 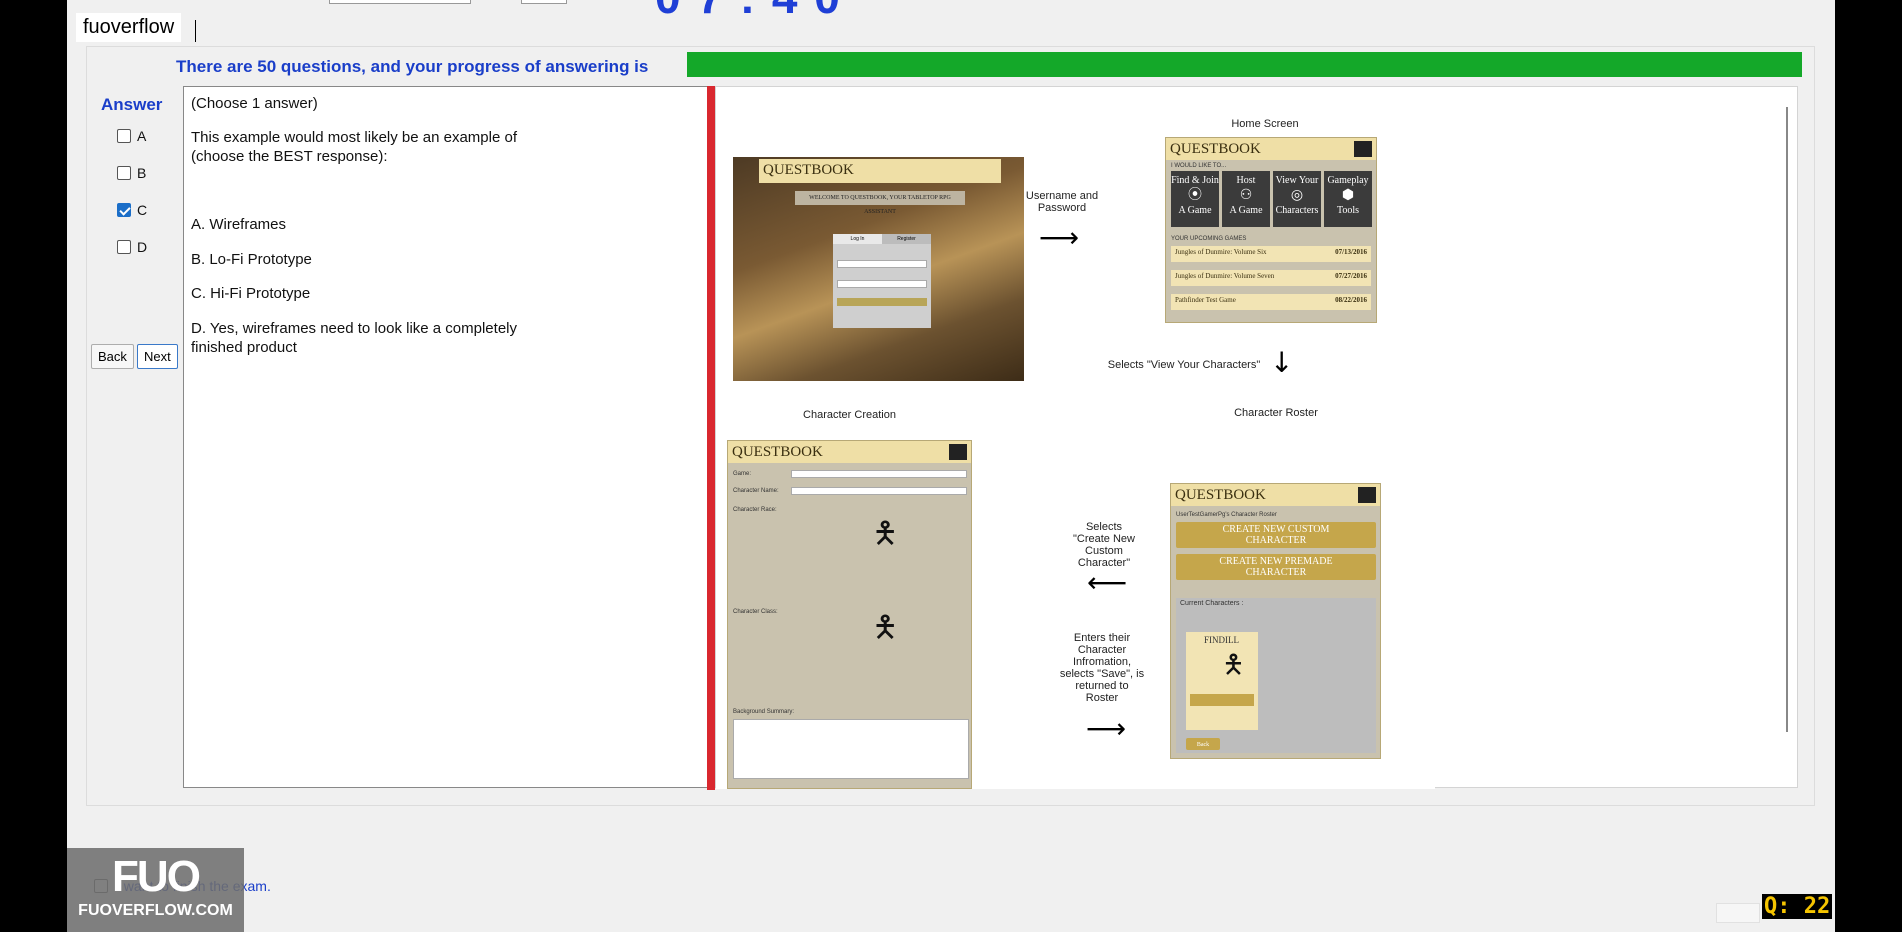 What do you see at coordinates (711, 438) in the screenshot?
I see `panel-divider` at bounding box center [711, 438].